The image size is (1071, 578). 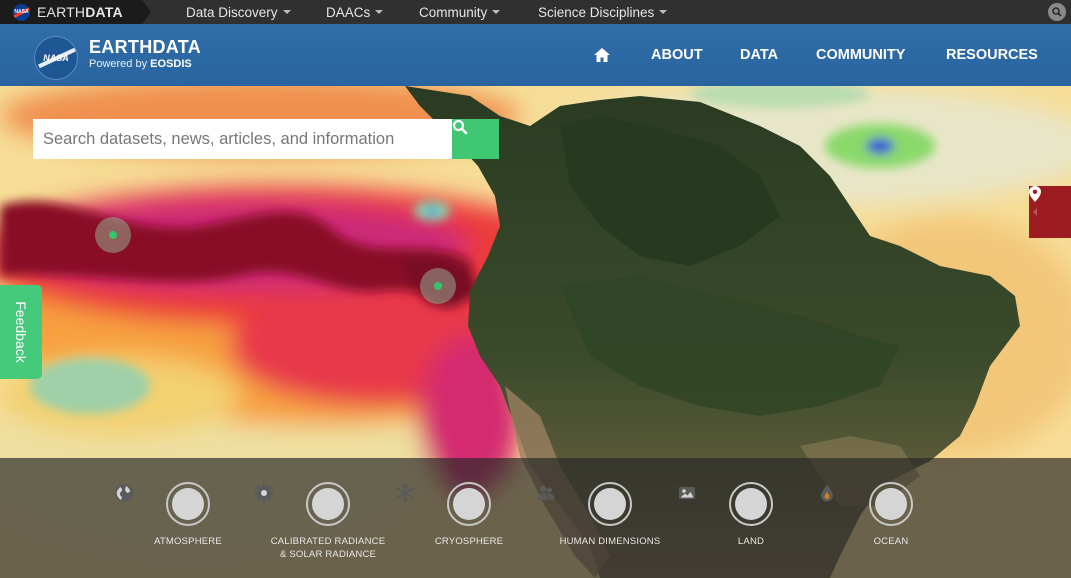 I want to click on discipline-label: CRYOSPHERE, so click(x=469, y=541).